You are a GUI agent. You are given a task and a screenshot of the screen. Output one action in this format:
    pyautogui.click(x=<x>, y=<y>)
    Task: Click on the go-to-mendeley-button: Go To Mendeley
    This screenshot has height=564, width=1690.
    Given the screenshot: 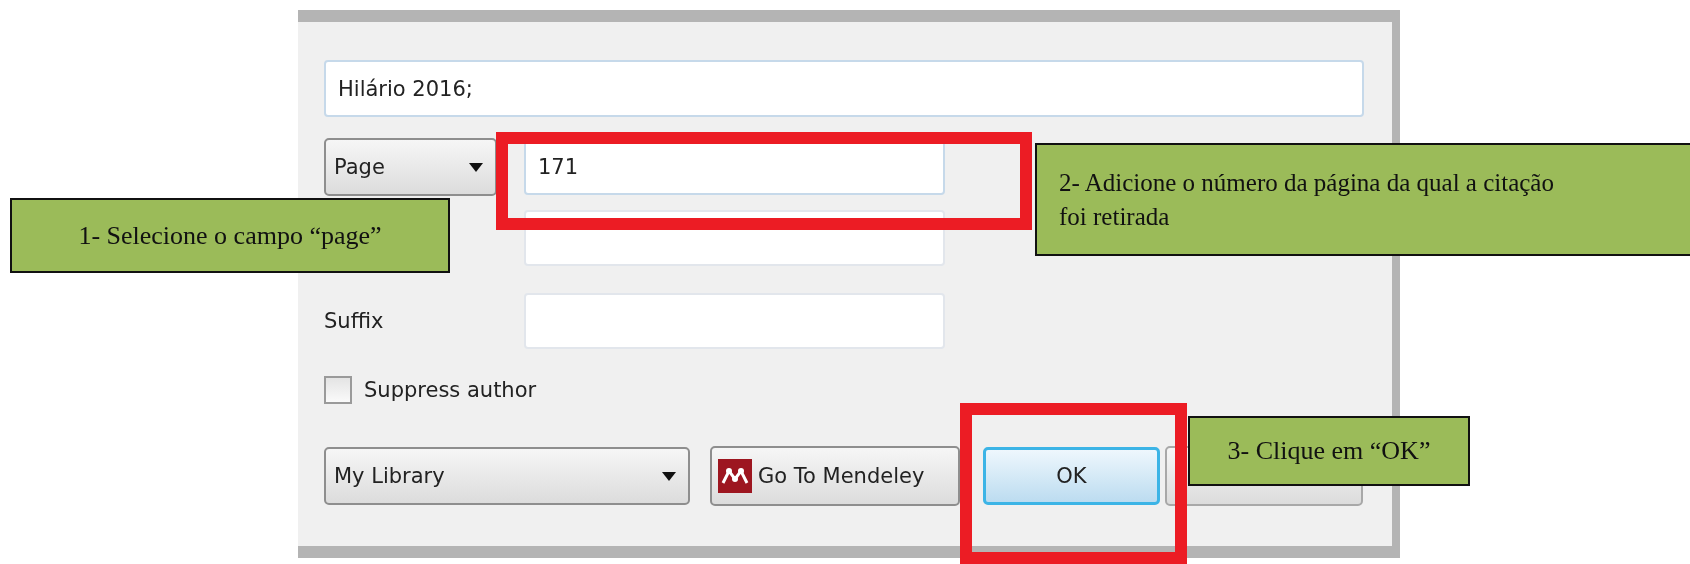 What is the action you would take?
    pyautogui.click(x=835, y=476)
    